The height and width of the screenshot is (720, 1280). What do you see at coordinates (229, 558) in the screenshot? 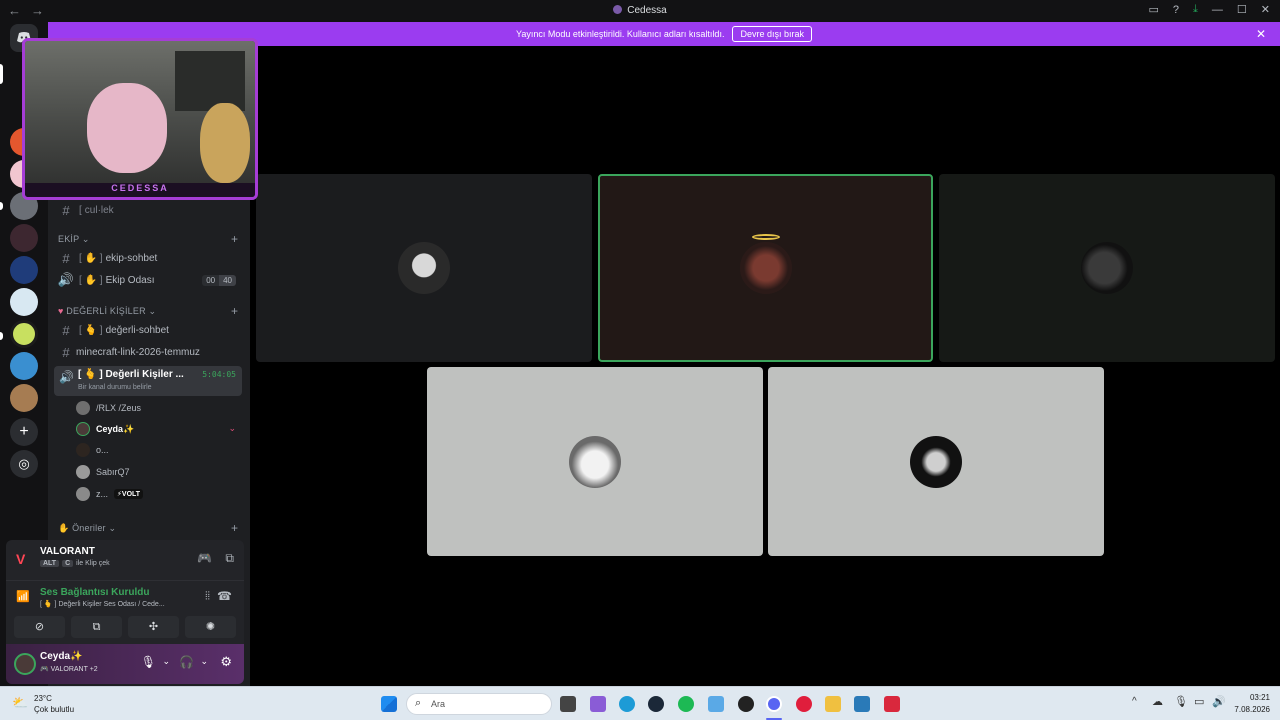
I see `screen-share-icon: ⧉` at bounding box center [229, 558].